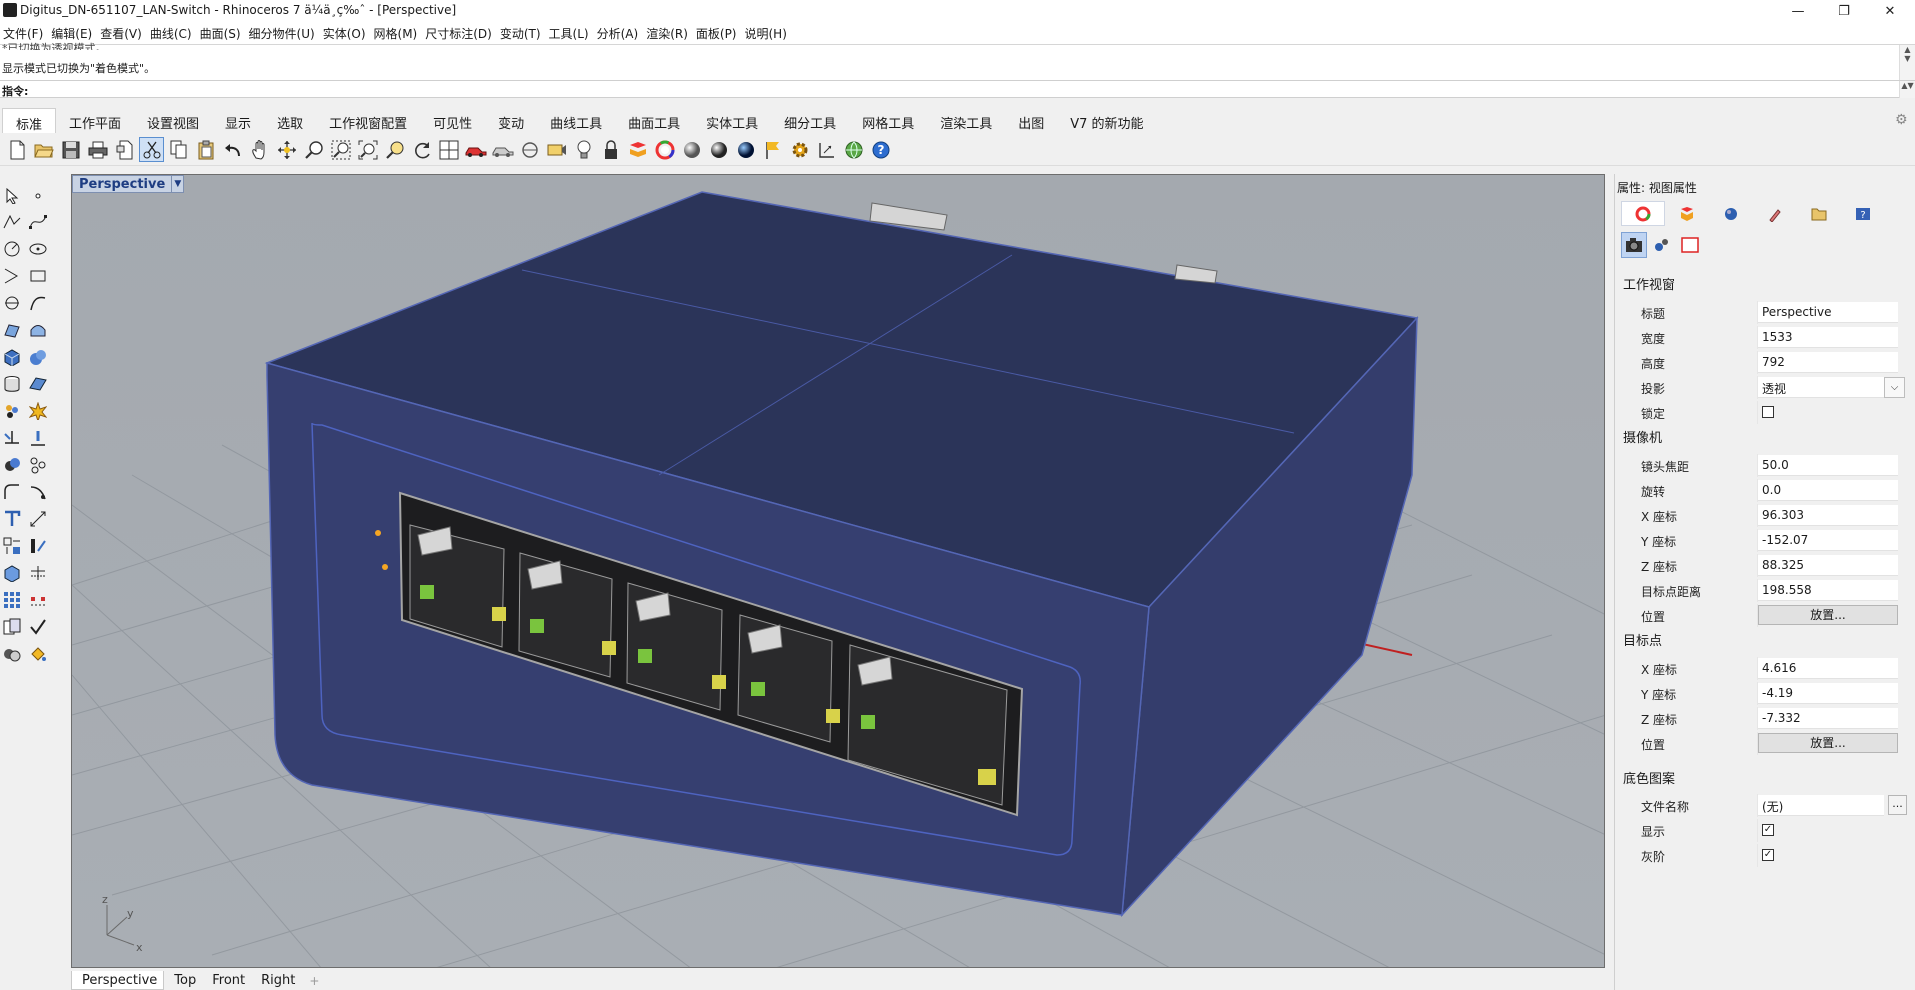 The width and height of the screenshot is (1915, 990). Describe the element at coordinates (128, 184) in the screenshot. I see `viewport-title: Perspective ▼` at that location.